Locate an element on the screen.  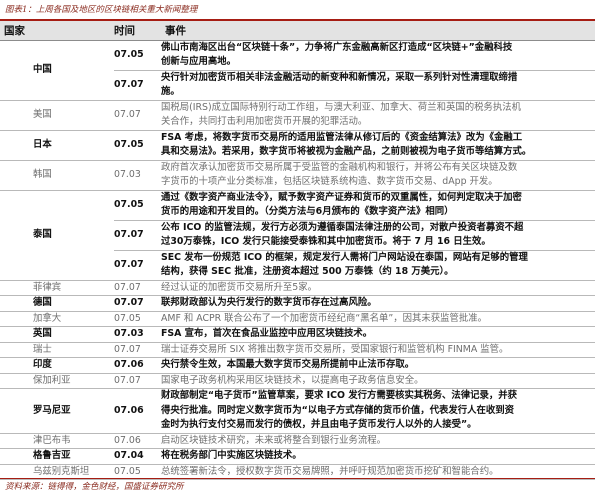
time-cell: 07.04 is located at coordinates (137, 456).